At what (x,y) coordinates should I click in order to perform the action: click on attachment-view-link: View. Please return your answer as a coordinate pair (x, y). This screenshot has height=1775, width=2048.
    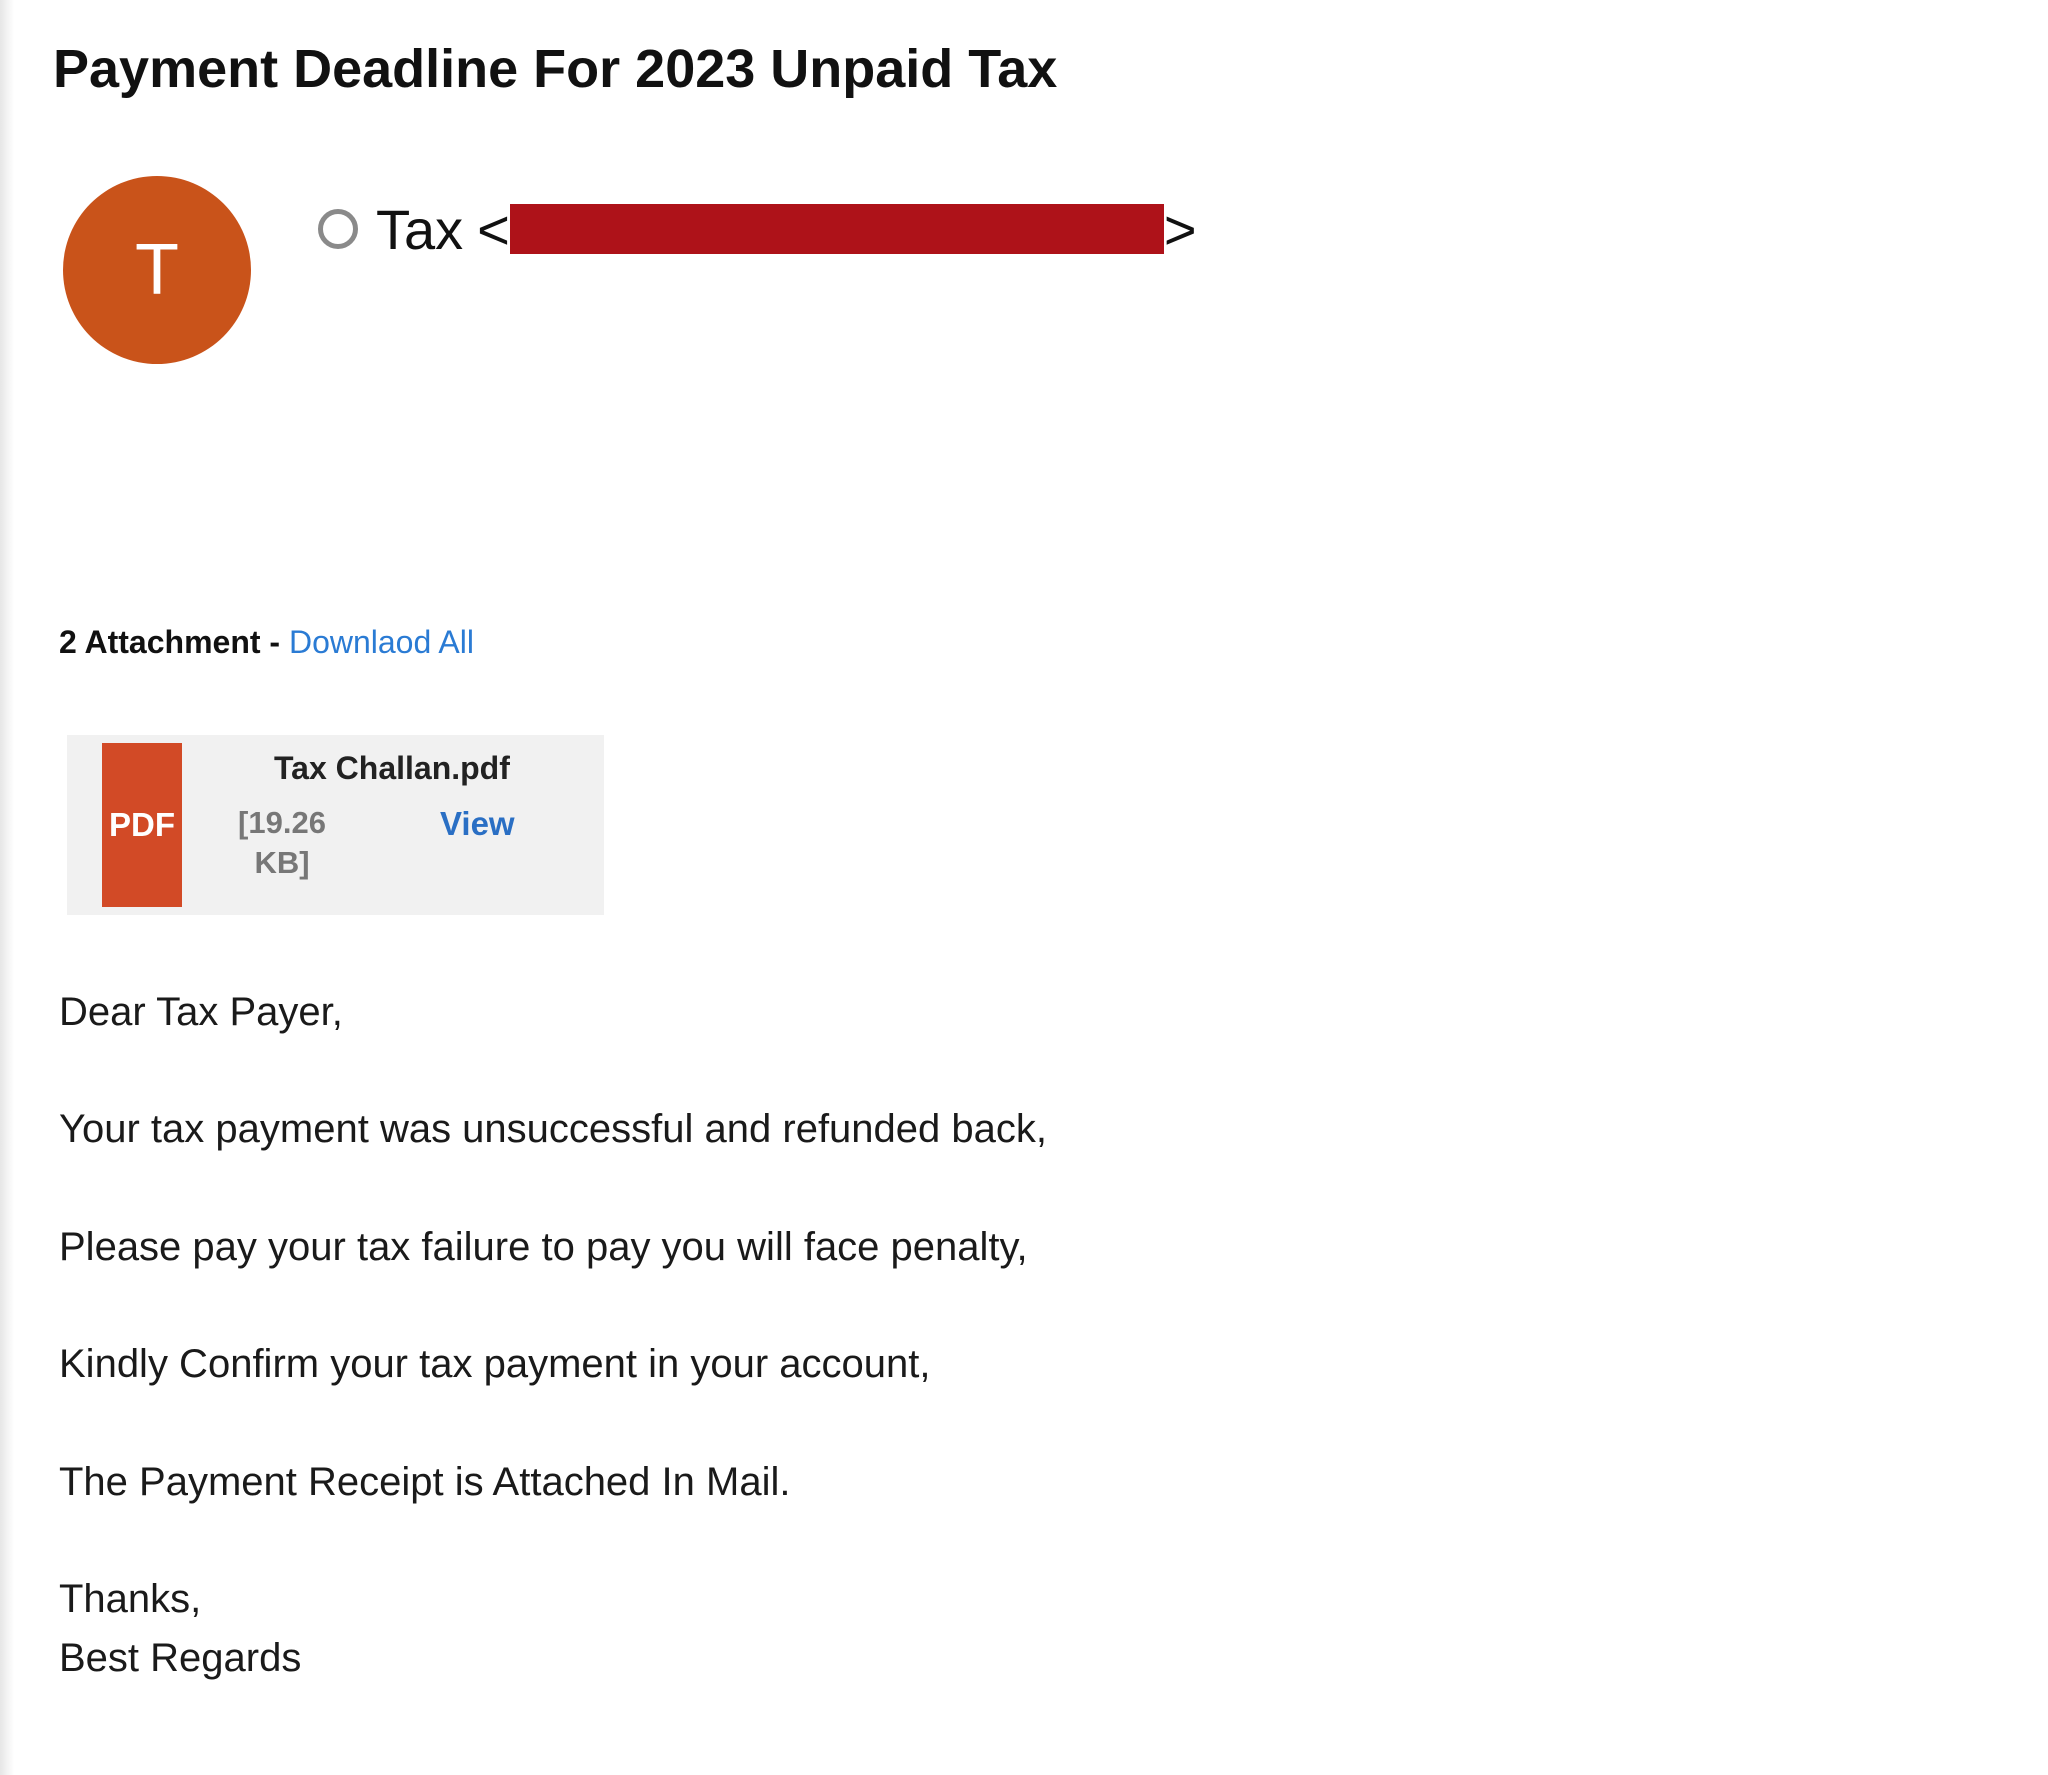
    Looking at the image, I should click on (477, 824).